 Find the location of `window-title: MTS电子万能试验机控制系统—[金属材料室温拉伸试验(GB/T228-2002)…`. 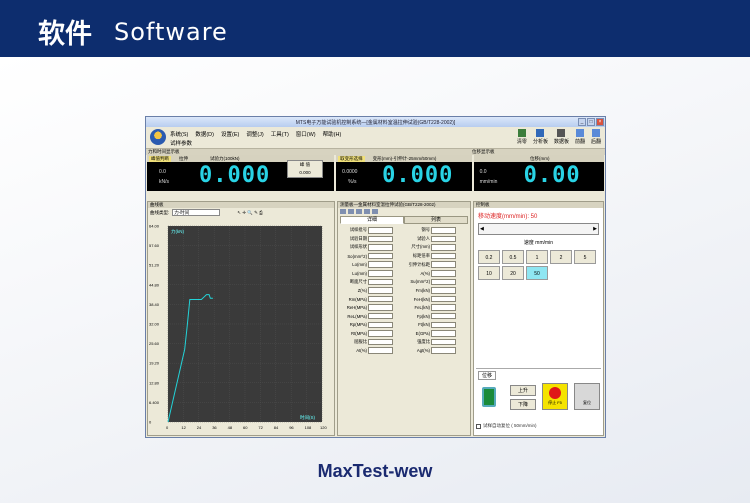

window-title: MTS电子万能试验机控制系统—[金属材料室温拉伸试验(GB/T228-2002)… is located at coordinates (375, 122).